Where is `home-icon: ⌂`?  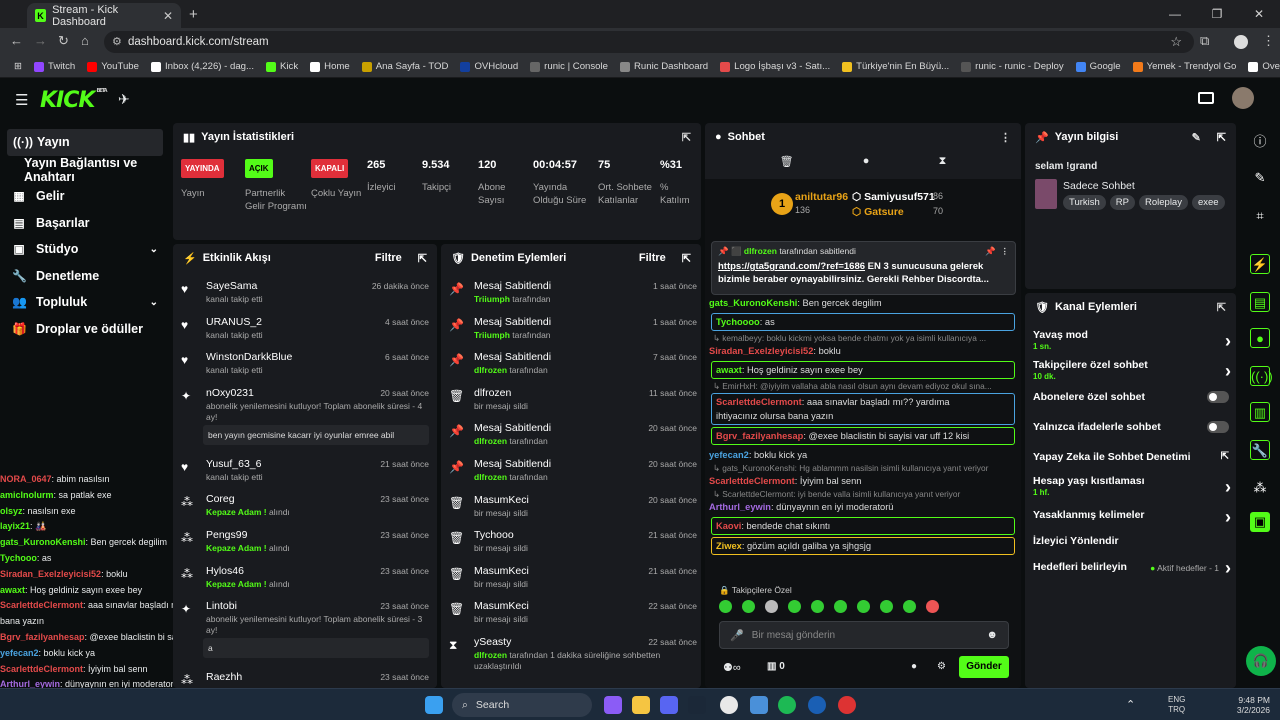
home-icon: ⌂ is located at coordinates (85, 40).